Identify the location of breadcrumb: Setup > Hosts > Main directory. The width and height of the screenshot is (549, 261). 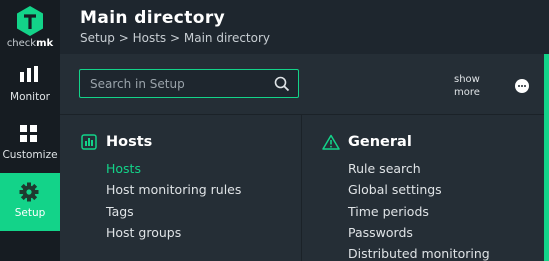
(175, 38).